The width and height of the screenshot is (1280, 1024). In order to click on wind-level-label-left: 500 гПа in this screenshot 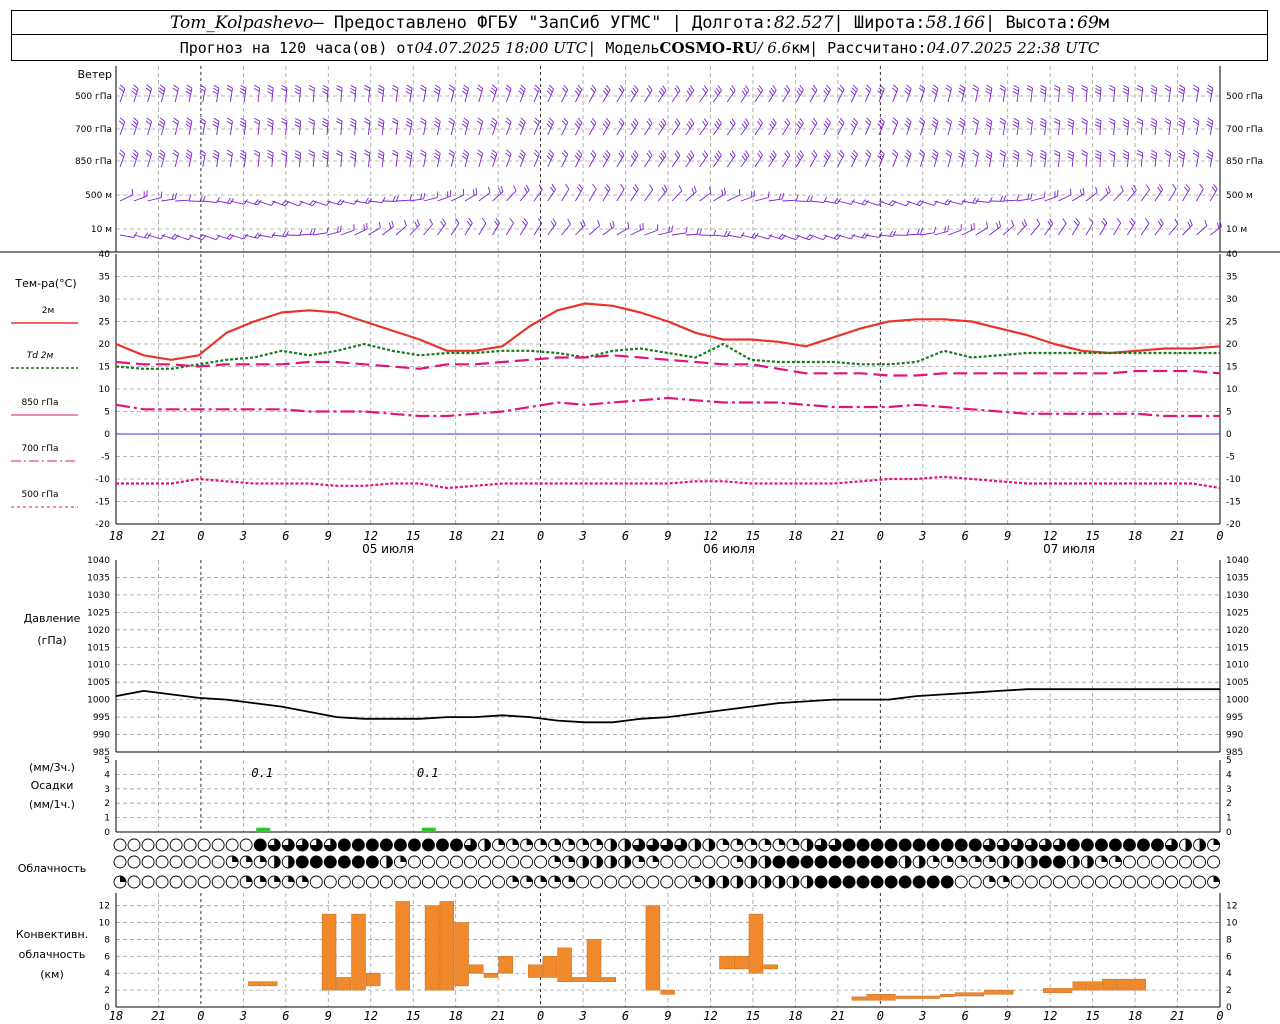, I will do `click(93, 97)`.